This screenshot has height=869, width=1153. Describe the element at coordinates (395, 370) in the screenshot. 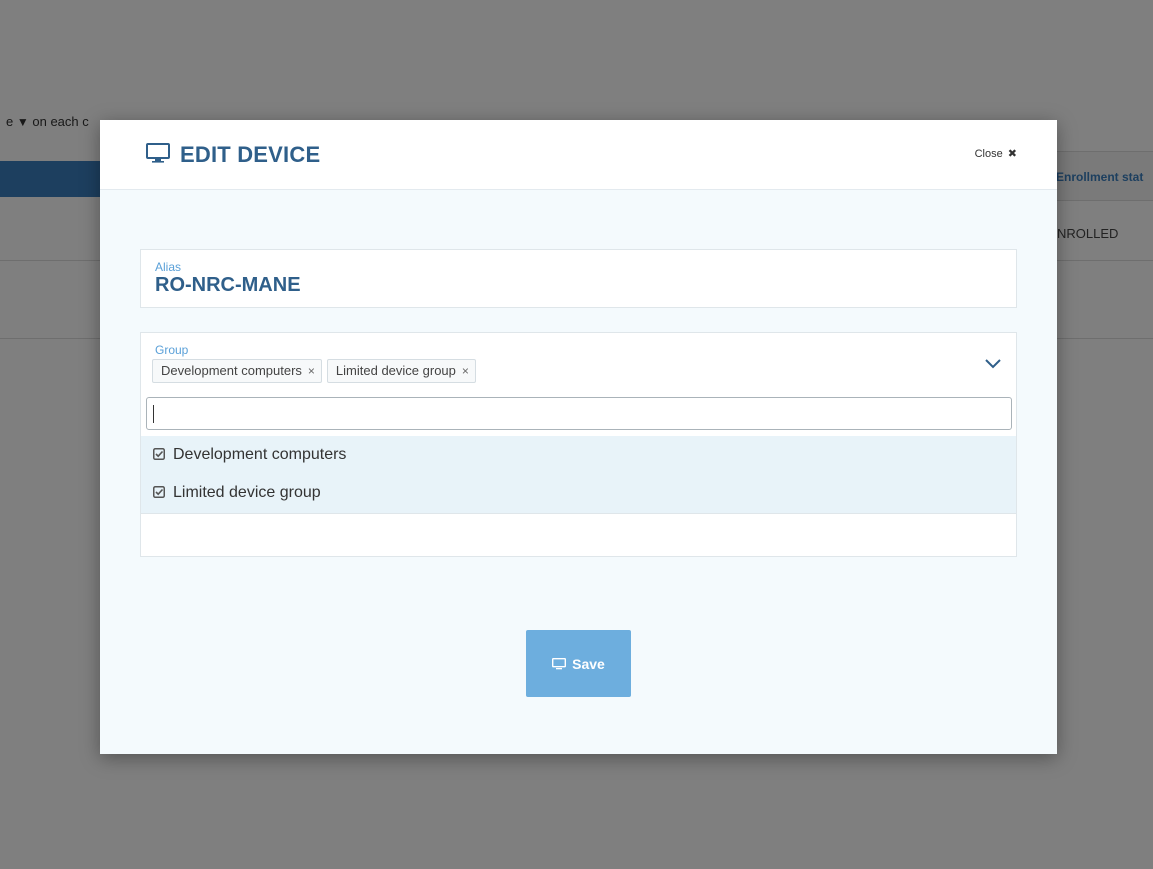

I see `group-tag-label: Limited device group` at that location.